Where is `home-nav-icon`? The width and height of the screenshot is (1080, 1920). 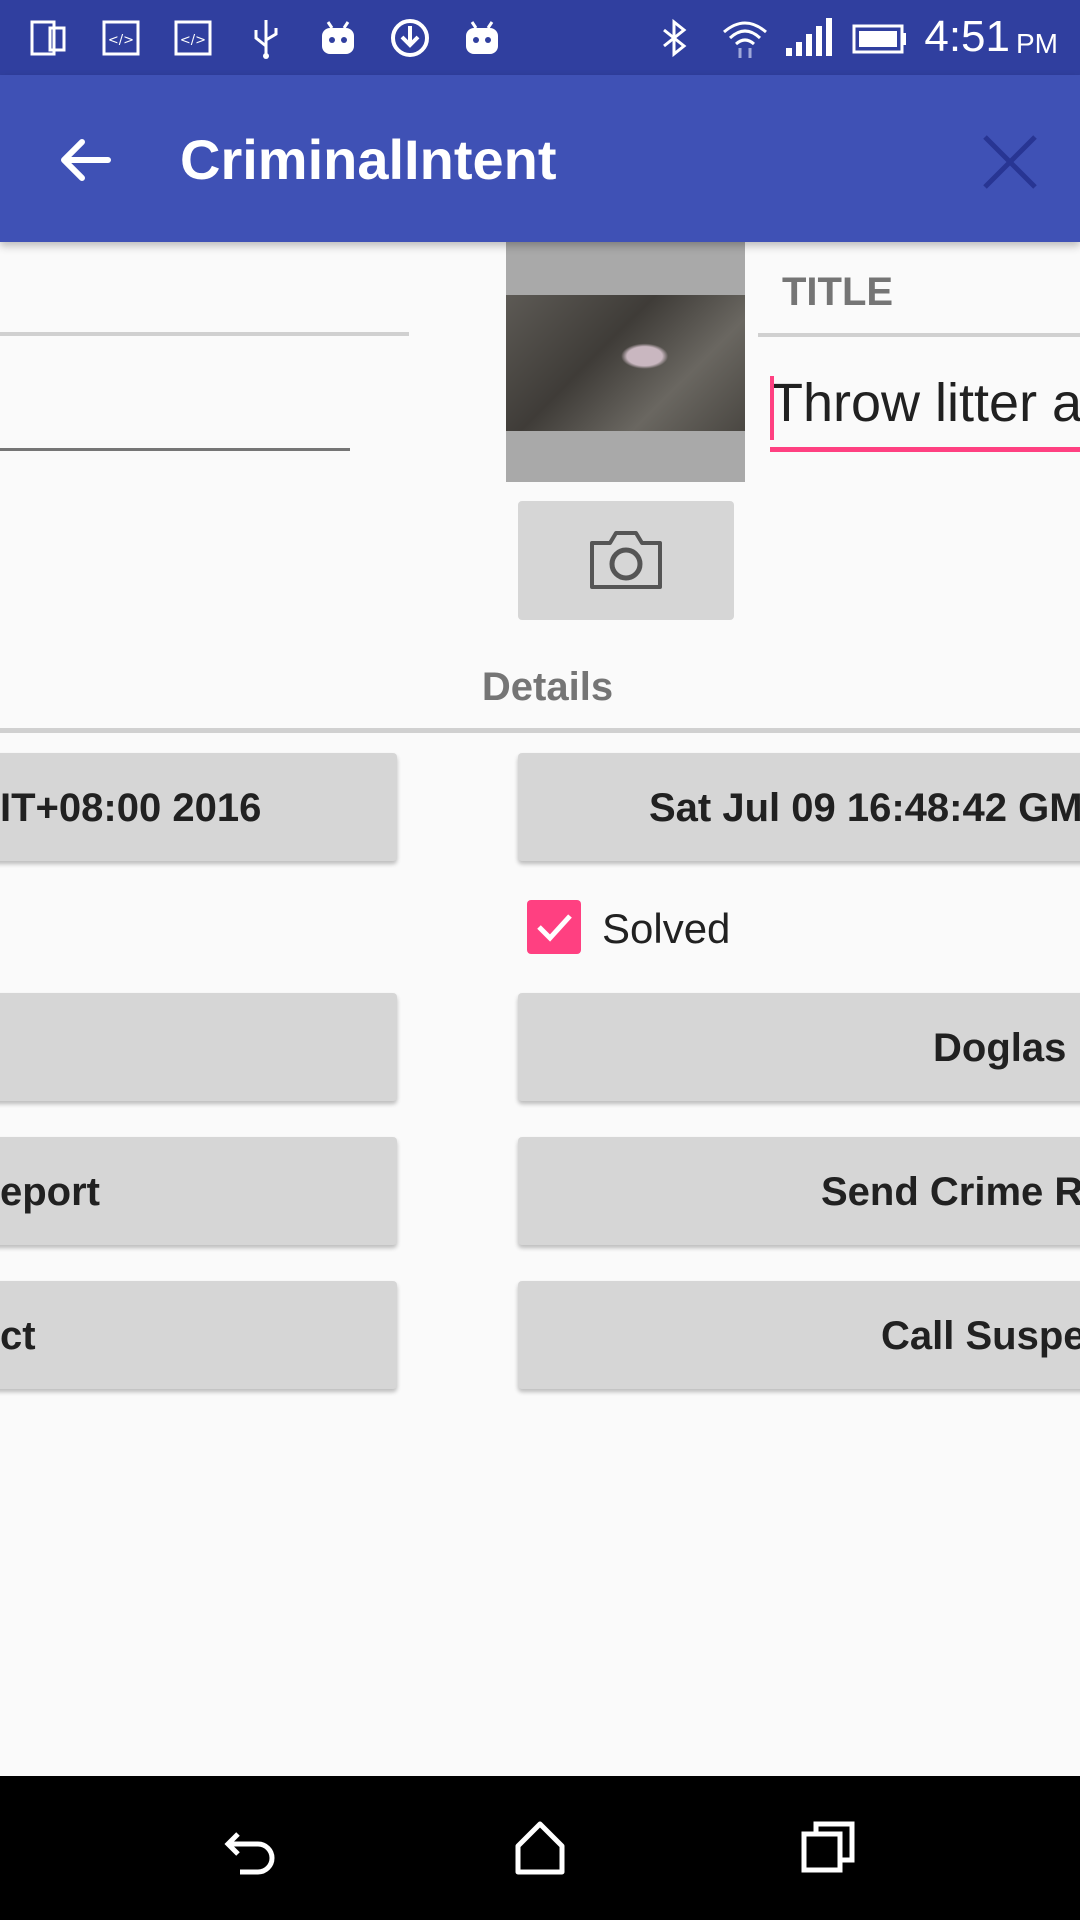 home-nav-icon is located at coordinates (540, 1848).